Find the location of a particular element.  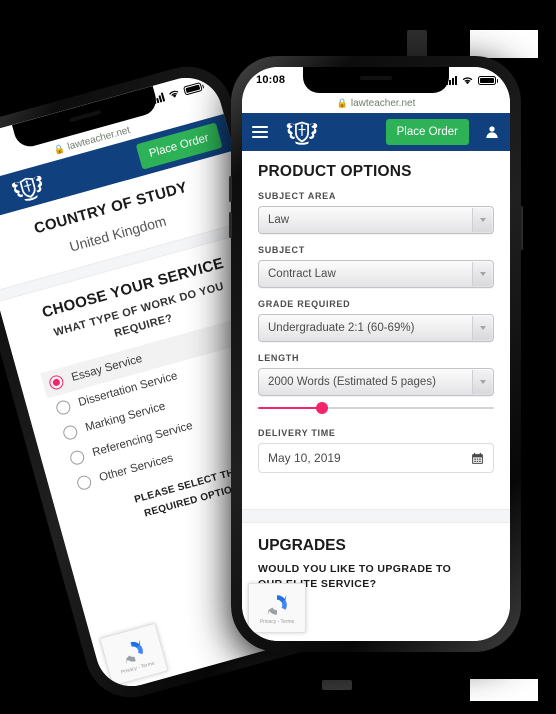

delivery-date-value: May 10, 2019 is located at coordinates (304, 458).